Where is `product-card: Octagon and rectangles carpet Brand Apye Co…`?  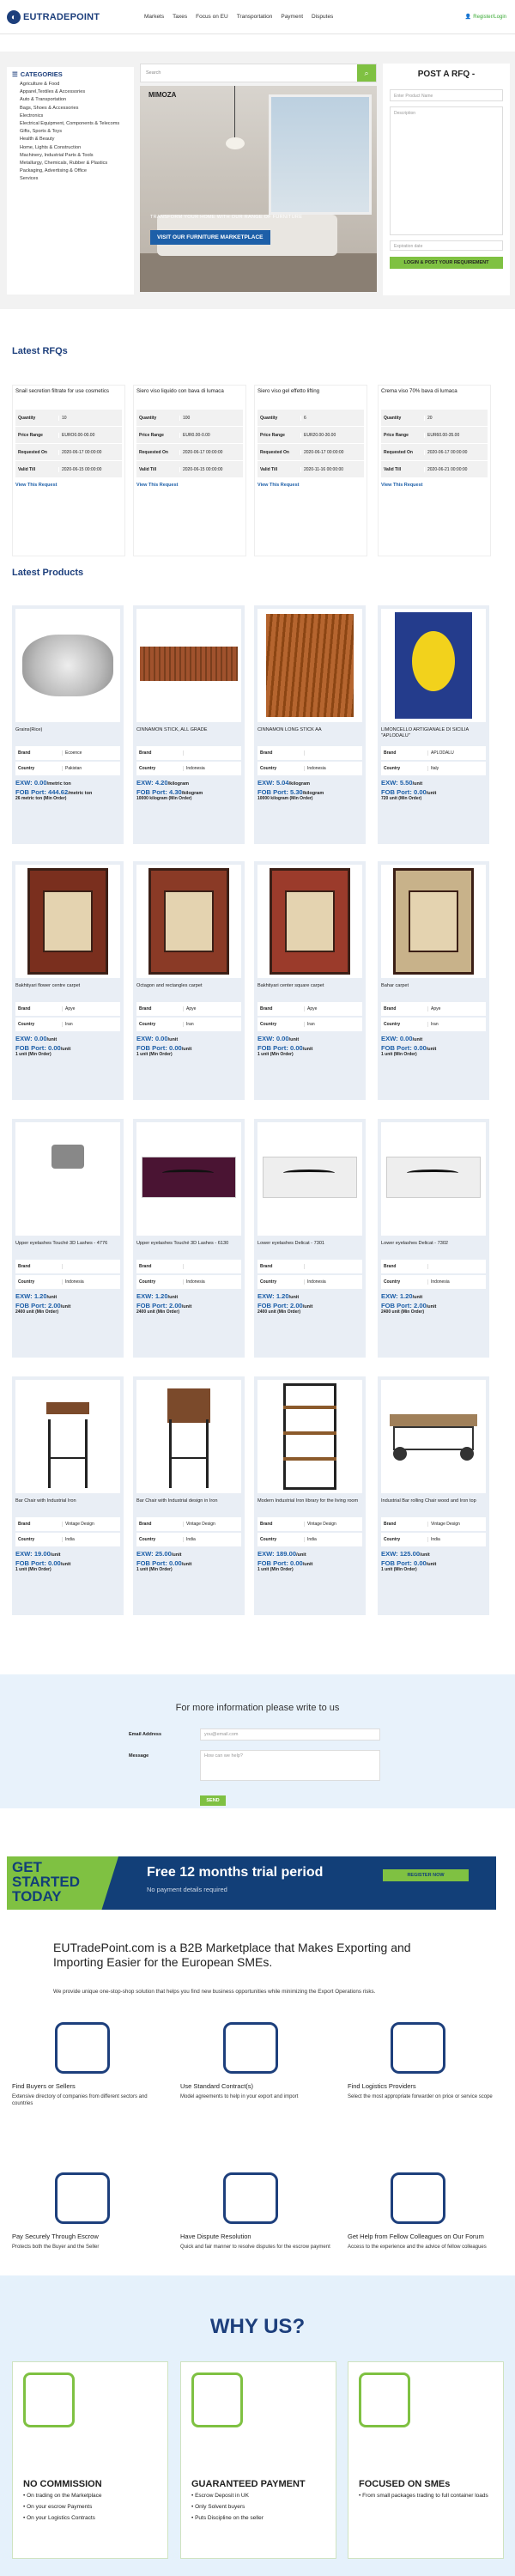
product-card: Octagon and rectangles carpet Brand Apye Co… is located at coordinates (189, 980).